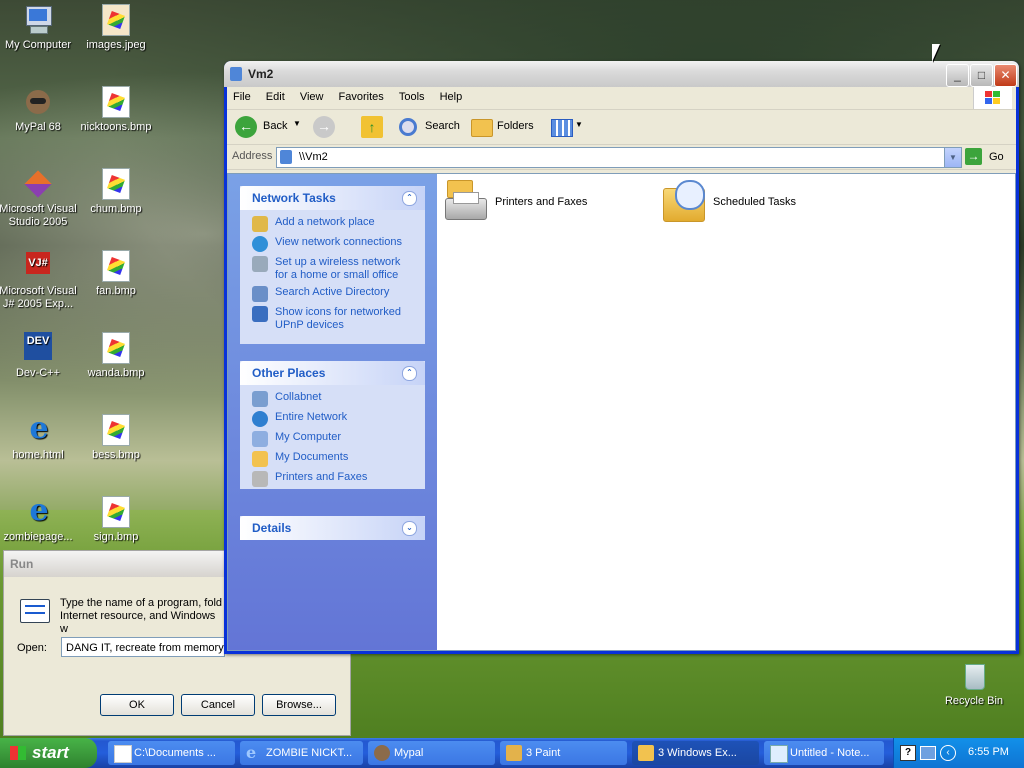  I want to click on address-bar: Address \\Vm2 ▼ → Go, so click(621, 157).